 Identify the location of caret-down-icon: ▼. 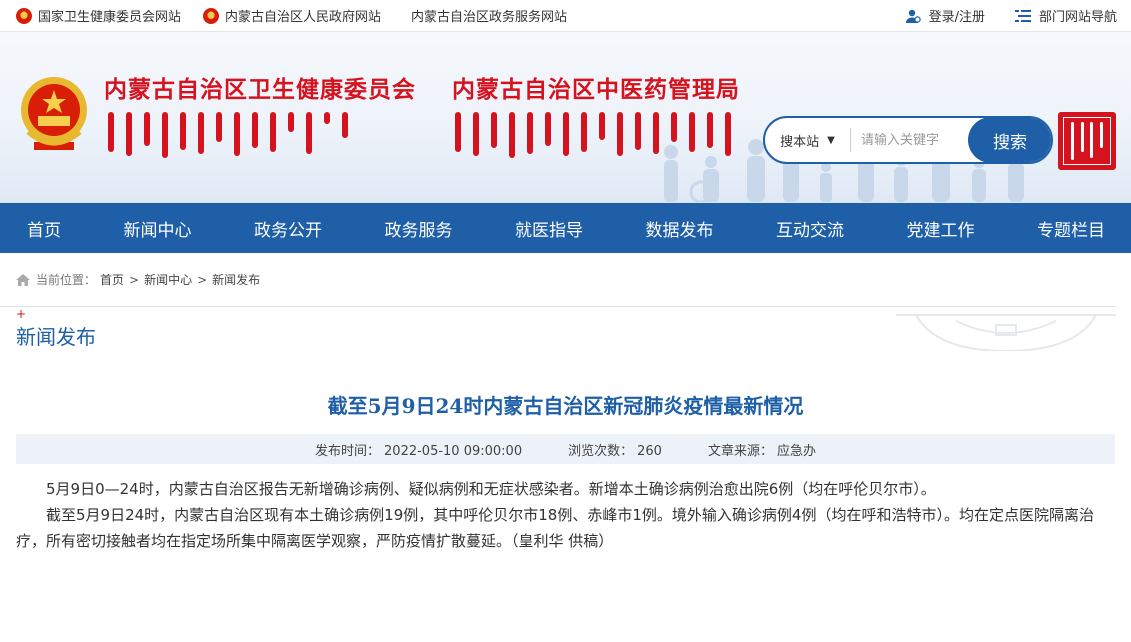
(831, 140).